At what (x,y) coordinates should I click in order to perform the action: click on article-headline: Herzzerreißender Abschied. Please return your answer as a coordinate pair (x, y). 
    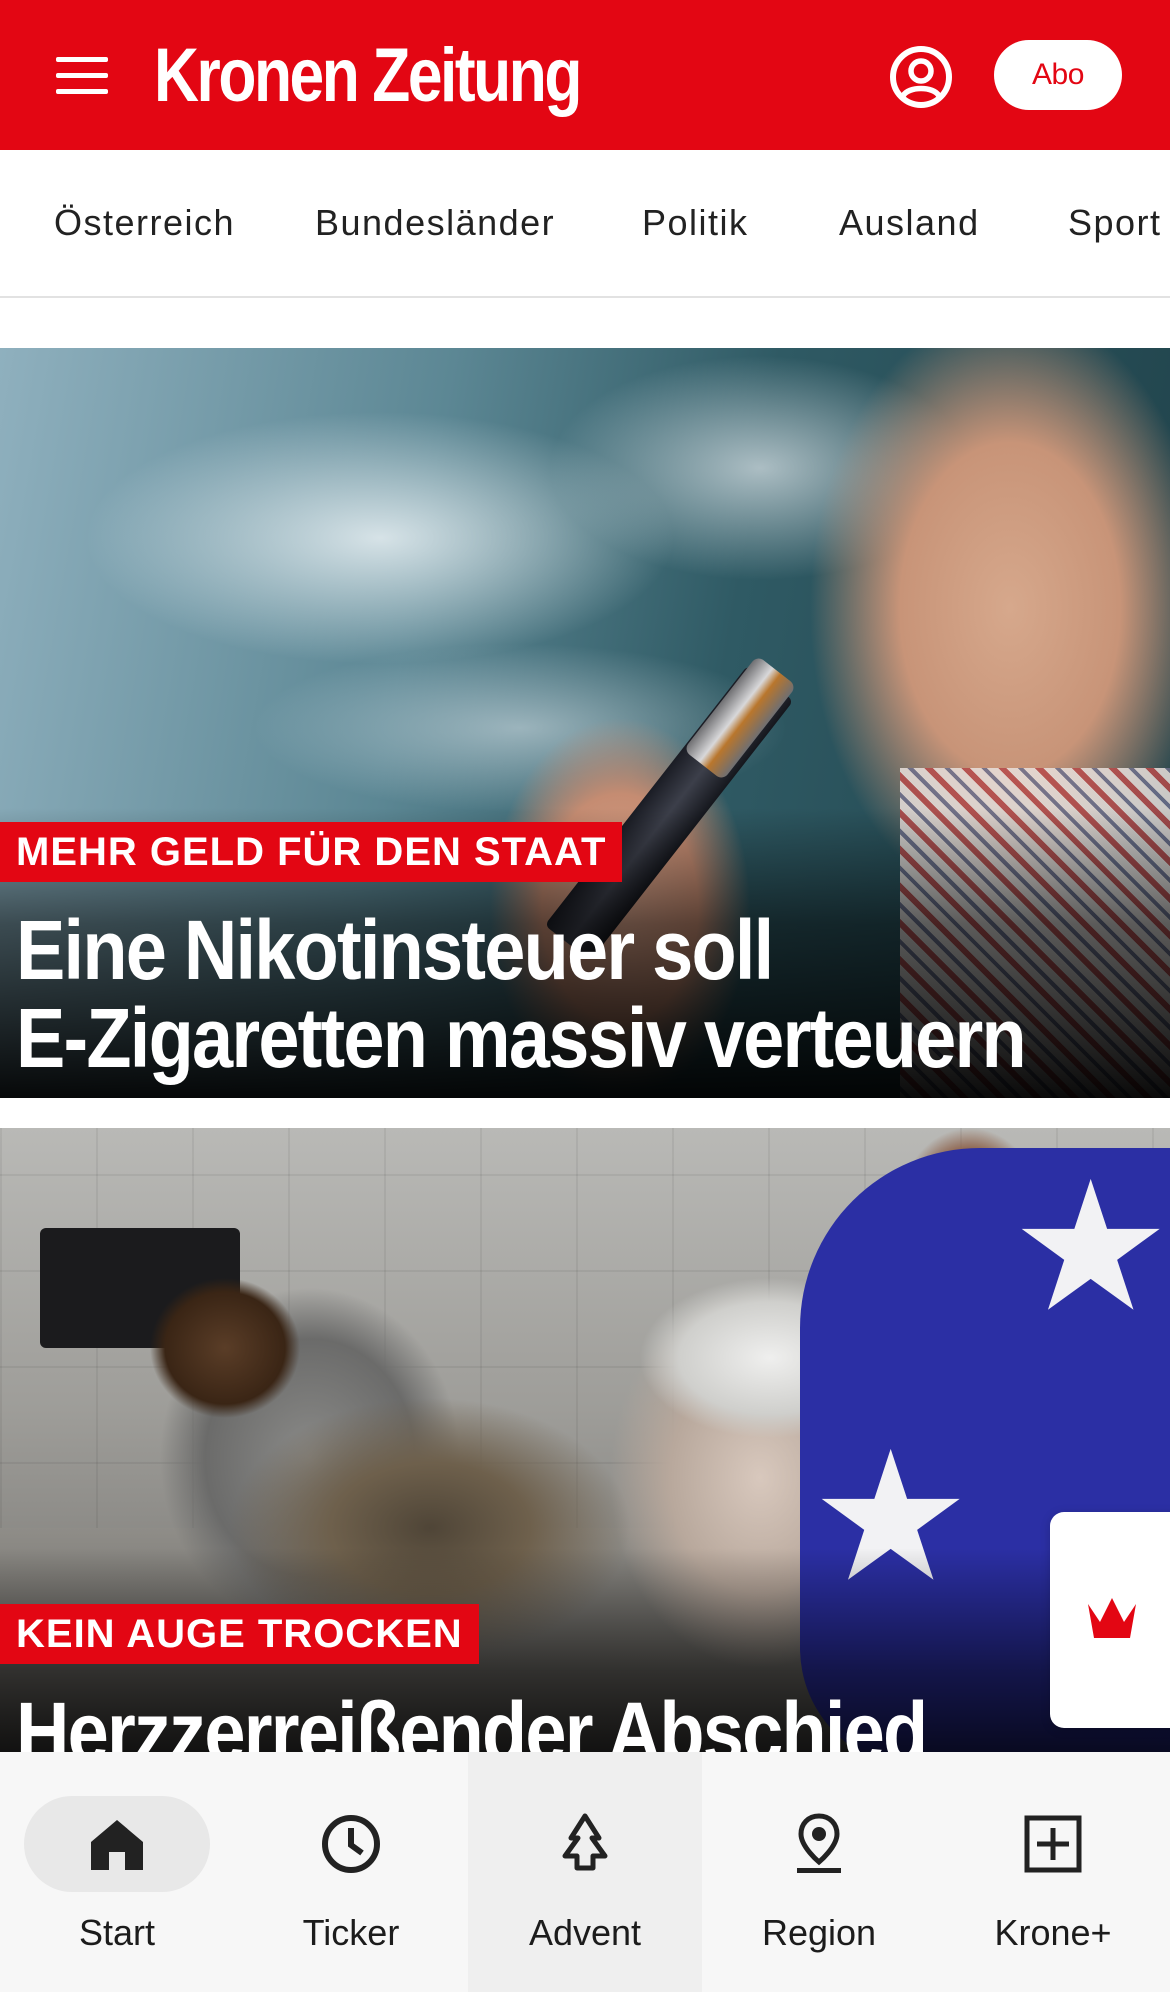
    Looking at the image, I should click on (472, 1718).